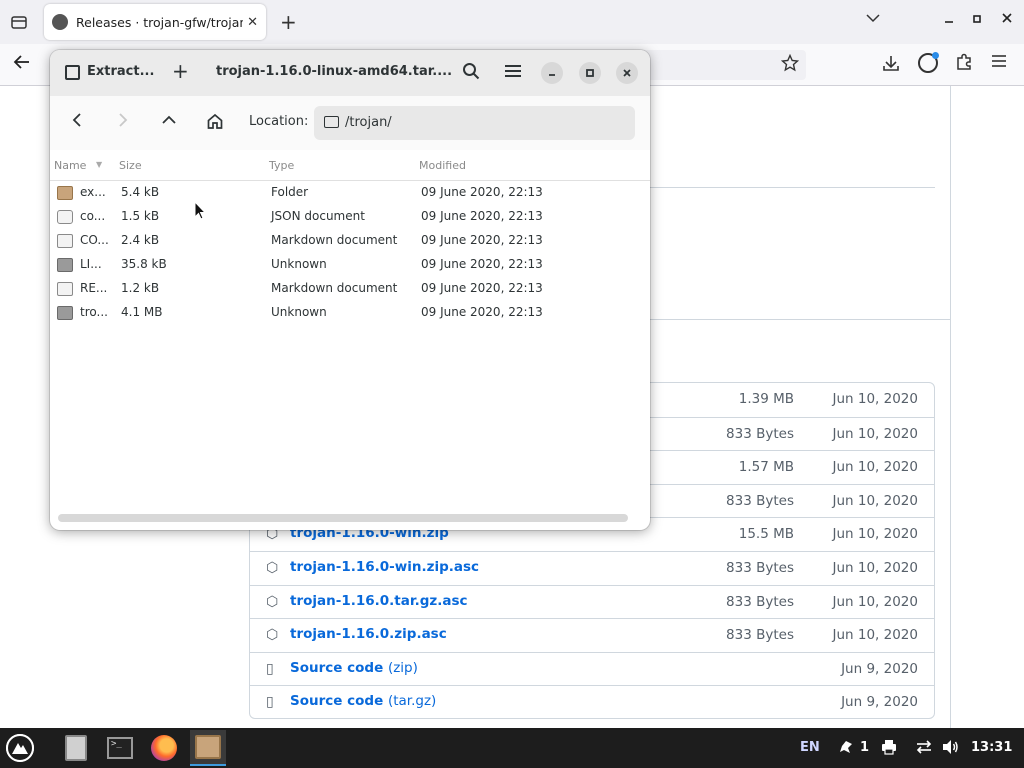  What do you see at coordinates (120, 748) in the screenshot?
I see `taskbar-terminal: >_` at bounding box center [120, 748].